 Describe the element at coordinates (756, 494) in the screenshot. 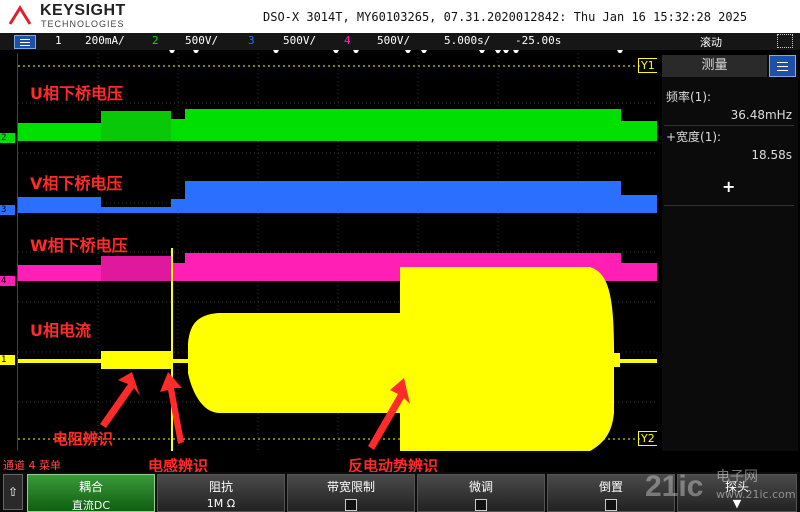

I see `watermark-url: www.21ic.com` at that location.